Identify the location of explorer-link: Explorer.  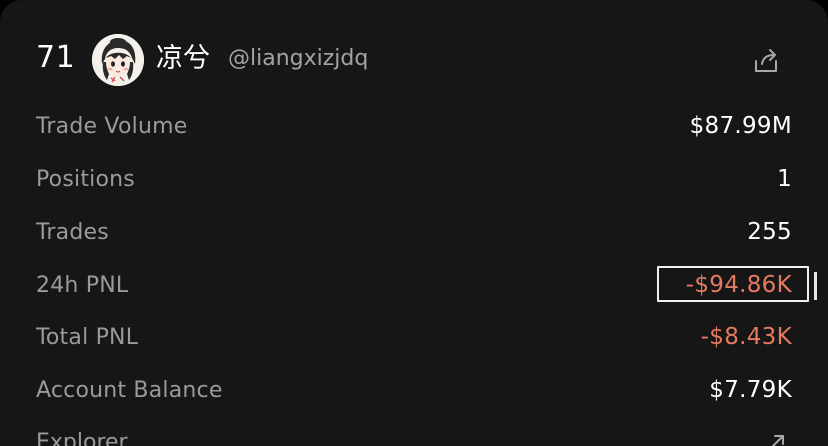
(412, 436).